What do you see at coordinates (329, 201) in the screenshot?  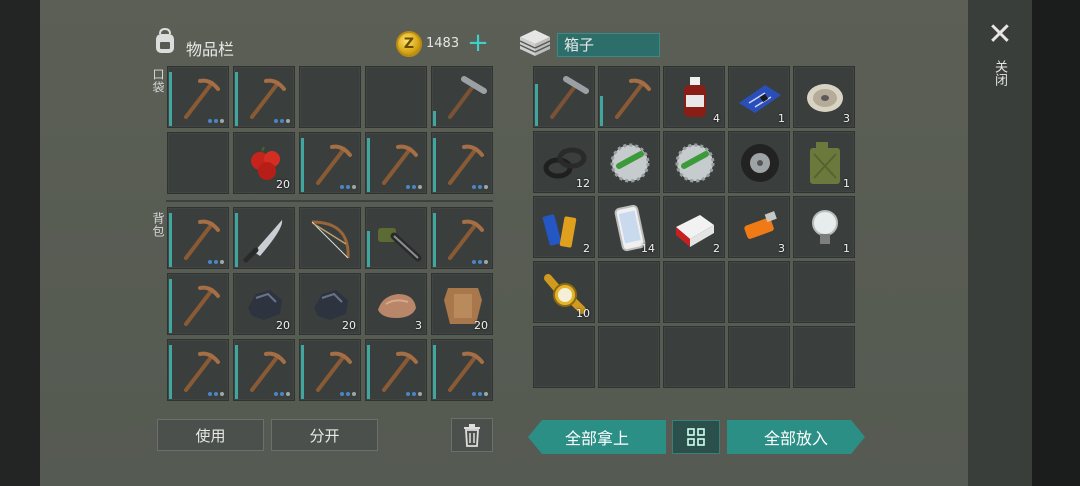 I see `section-divider` at bounding box center [329, 201].